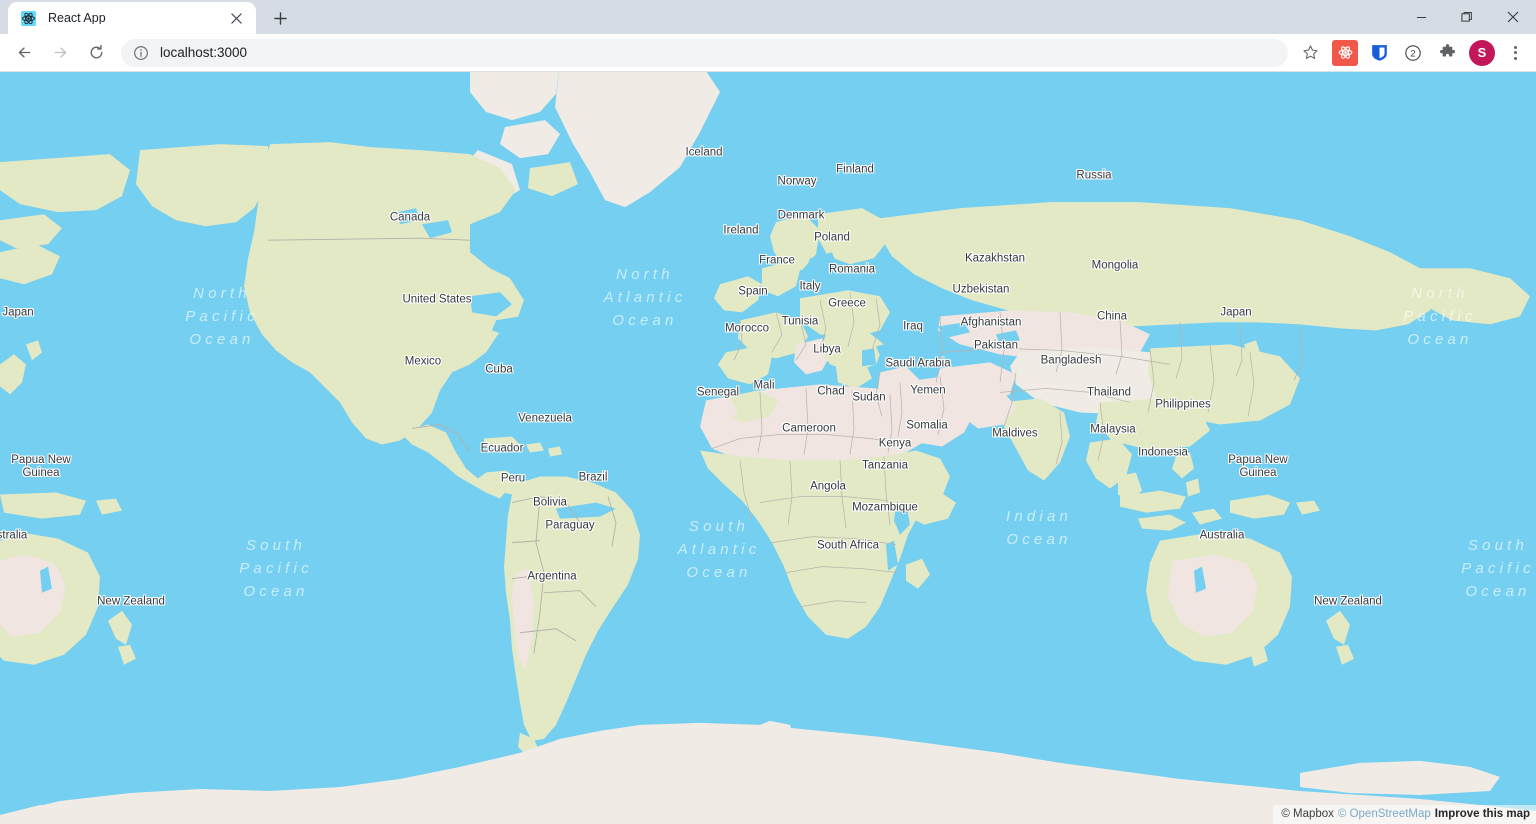  Describe the element at coordinates (1384, 814) in the screenshot. I see `attribution-openstreetmap: © OpenStreetMap` at that location.